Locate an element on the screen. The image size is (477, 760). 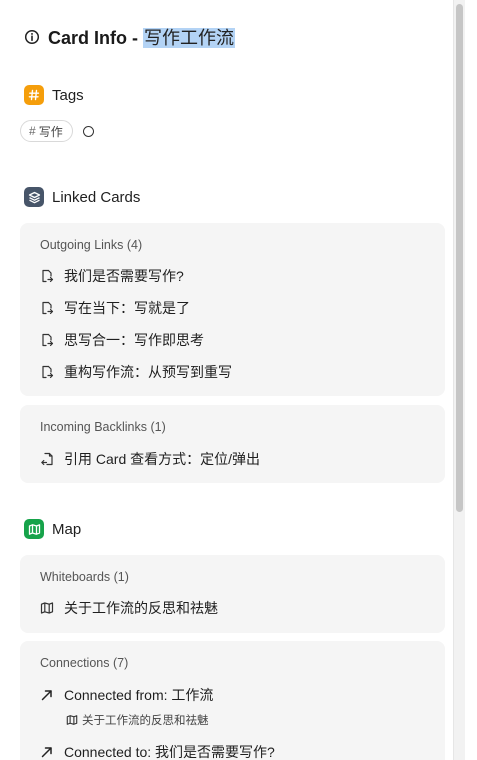
tags-list: # 写作 is located at coordinates (57, 131).